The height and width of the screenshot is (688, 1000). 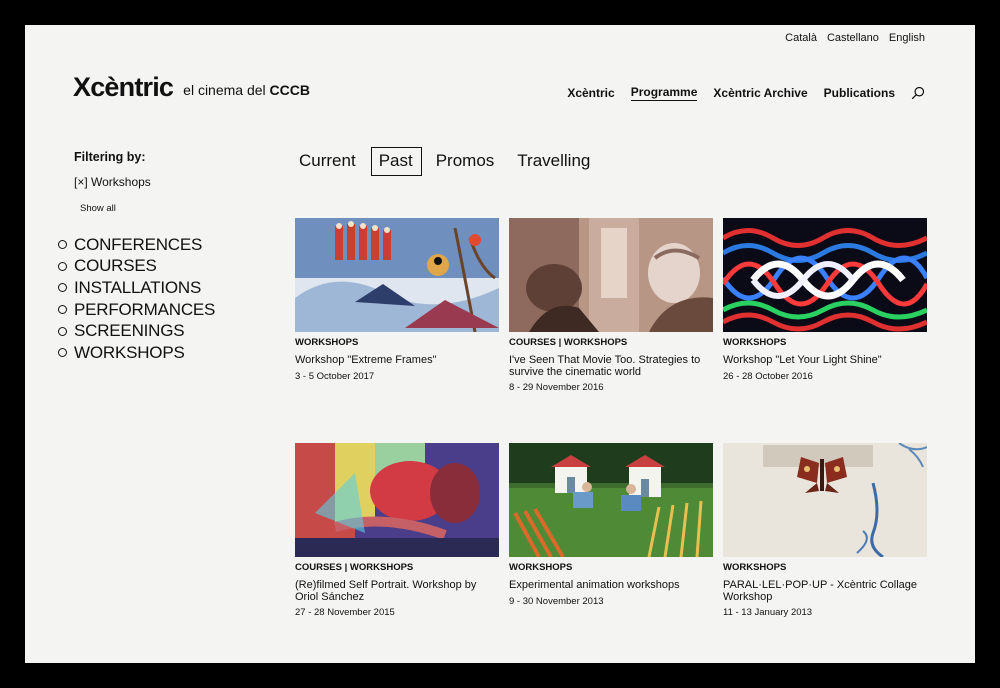 I want to click on nav-xcentric: Xcèntric, so click(x=590, y=93).